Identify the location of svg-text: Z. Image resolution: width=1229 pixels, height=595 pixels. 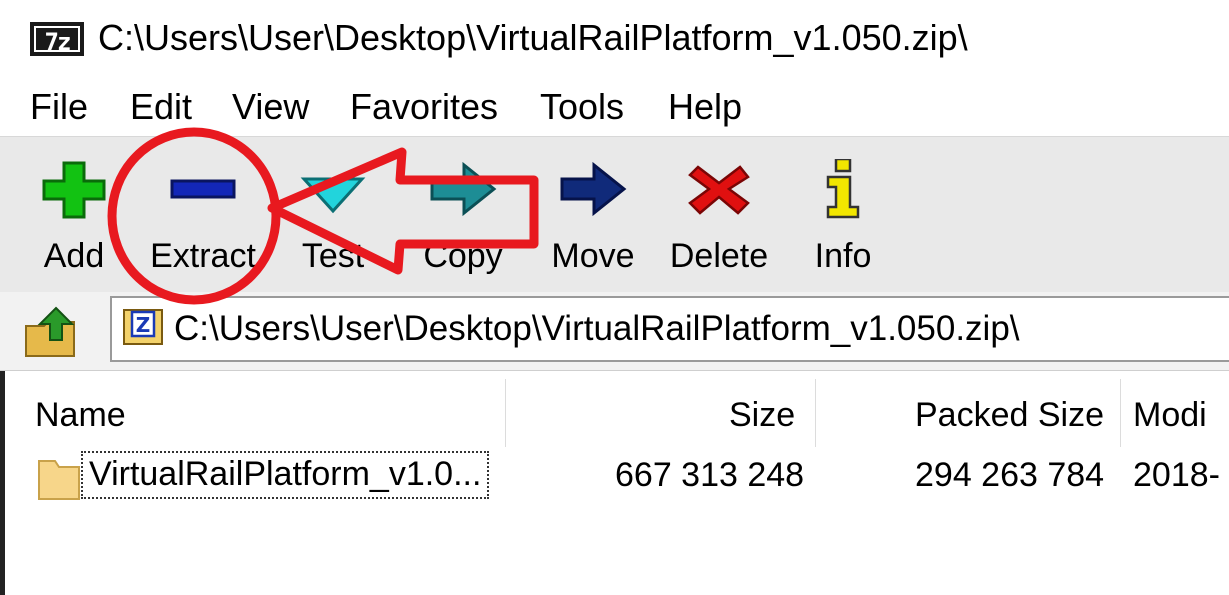
(143, 325).